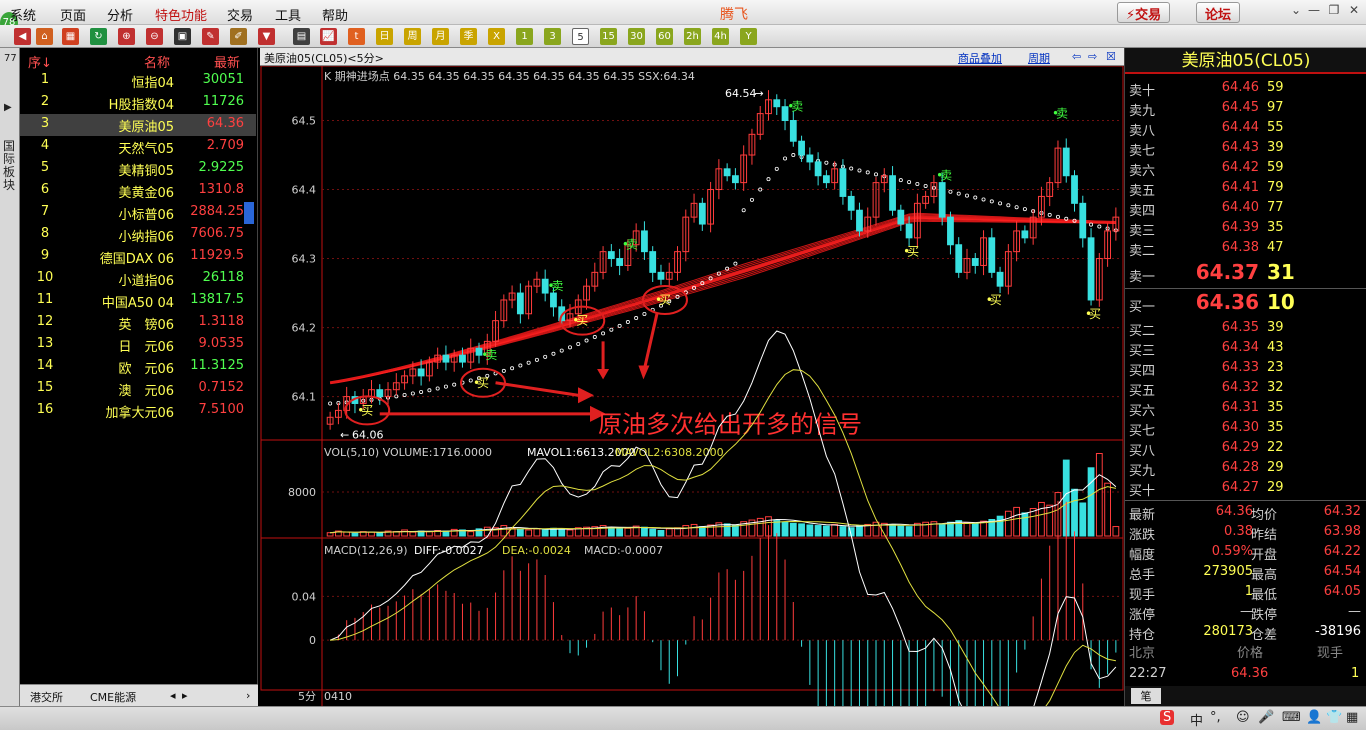  Describe the element at coordinates (1146, 696) in the screenshot. I see `tab-trades: 笔` at that location.